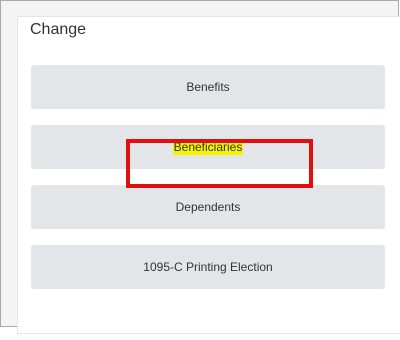  I want to click on dependents-button-label: Dependents, so click(208, 207).